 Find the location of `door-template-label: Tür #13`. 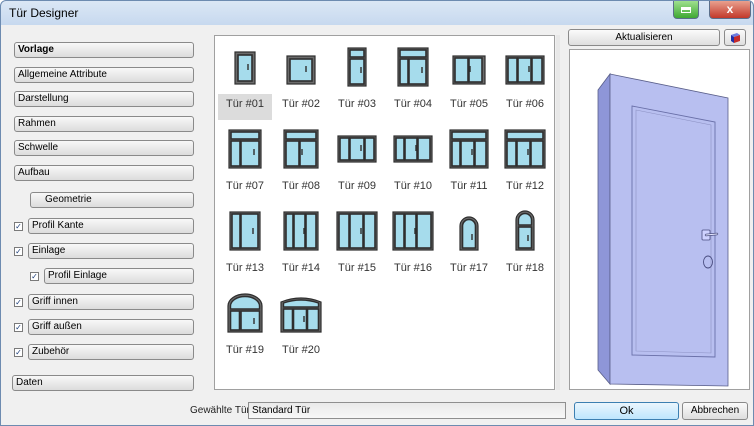

door-template-label: Tür #13 is located at coordinates (245, 268).